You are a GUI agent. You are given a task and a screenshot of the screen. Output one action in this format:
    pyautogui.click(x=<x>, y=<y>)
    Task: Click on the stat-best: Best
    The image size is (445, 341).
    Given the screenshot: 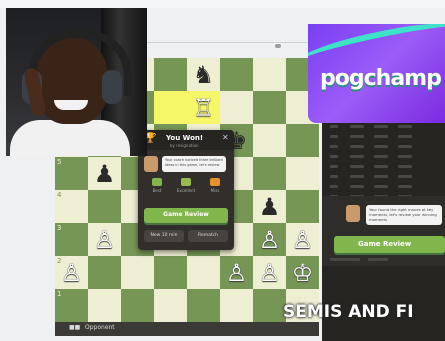 What is the action you would take?
    pyautogui.click(x=157, y=188)
    